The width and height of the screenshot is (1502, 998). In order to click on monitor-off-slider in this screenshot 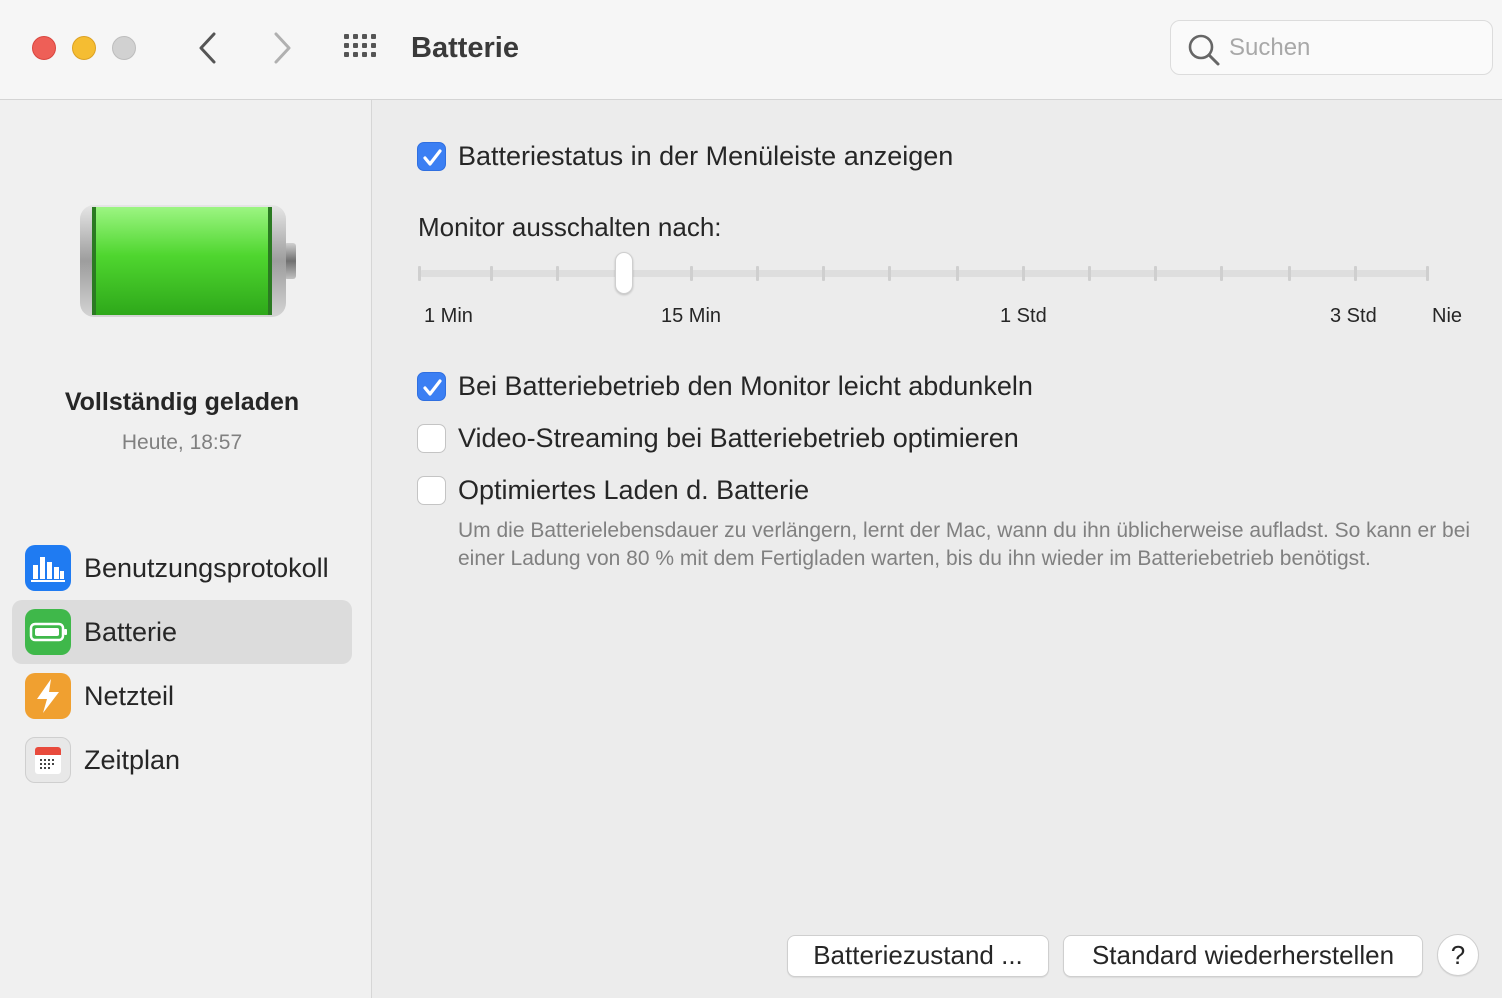, I will do `click(925, 273)`.